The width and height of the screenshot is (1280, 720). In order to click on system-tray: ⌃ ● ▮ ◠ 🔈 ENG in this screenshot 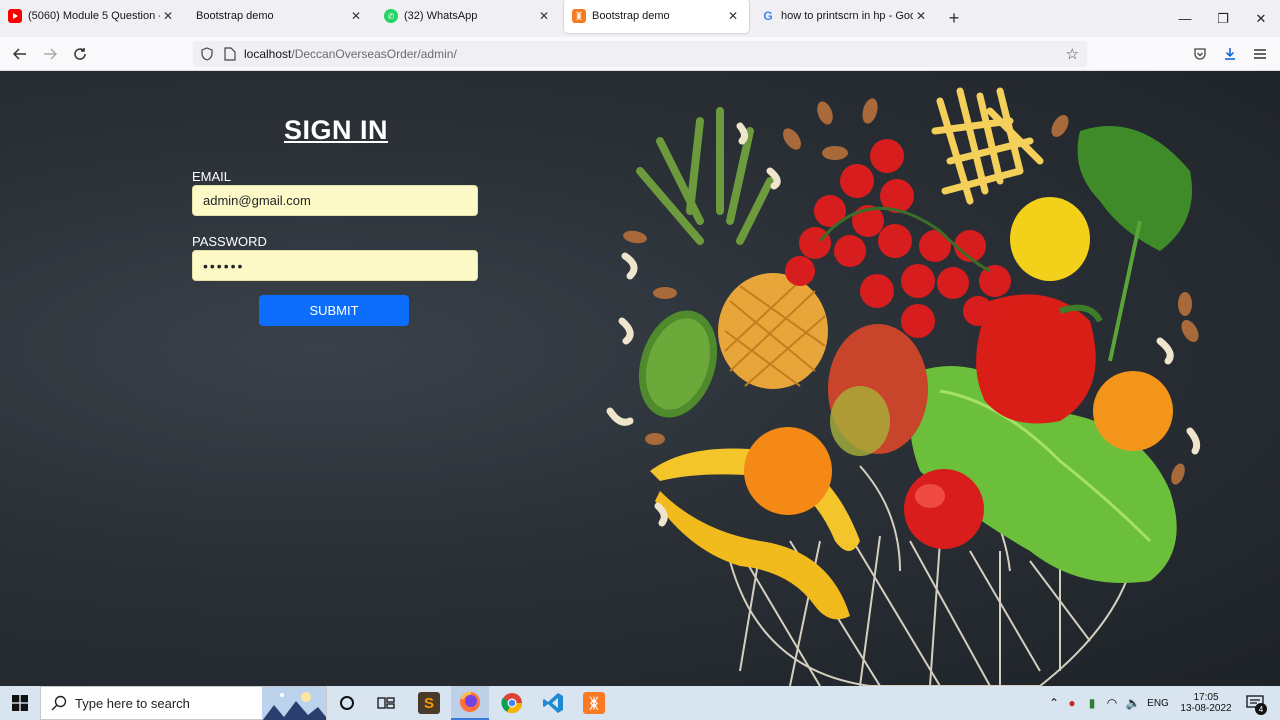, I will do `click(1109, 703)`.